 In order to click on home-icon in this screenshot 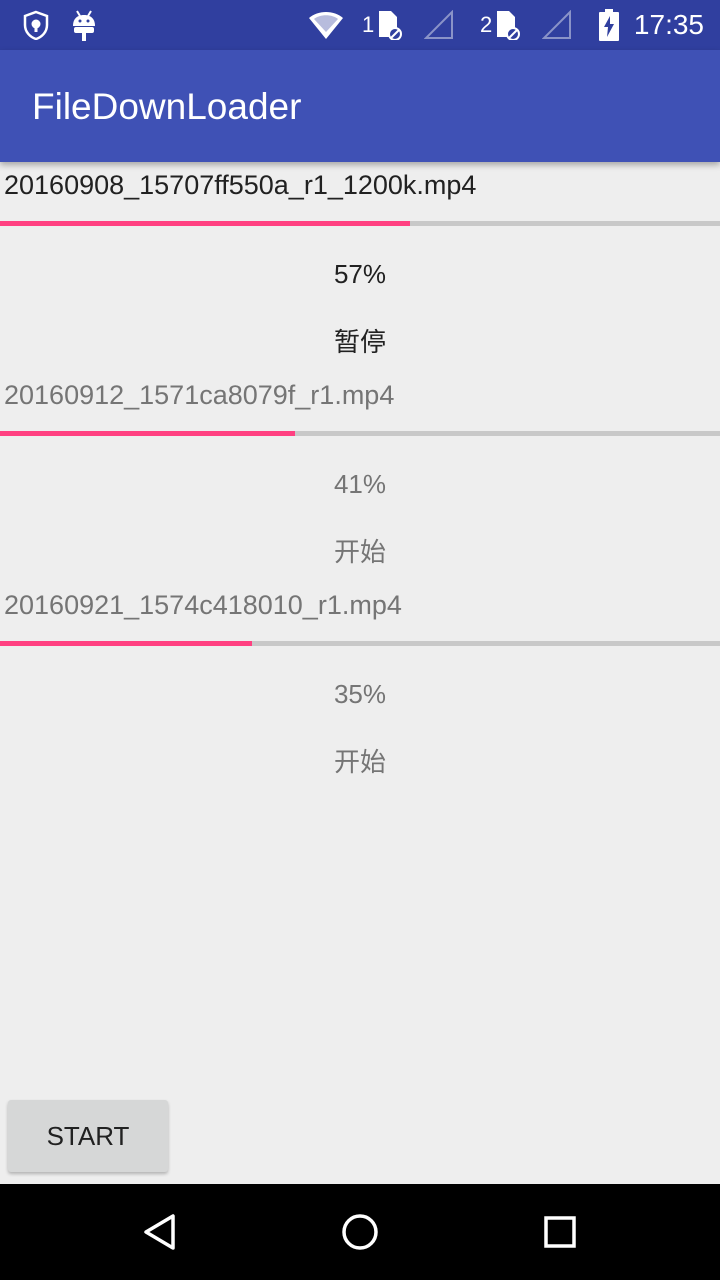, I will do `click(360, 1232)`.